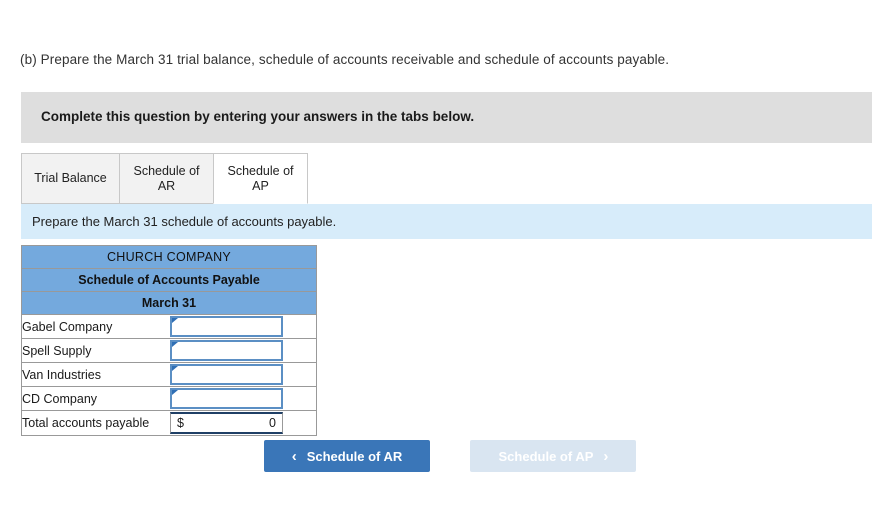  Describe the element at coordinates (272, 423) in the screenshot. I see `total-amount-value: 0` at that location.